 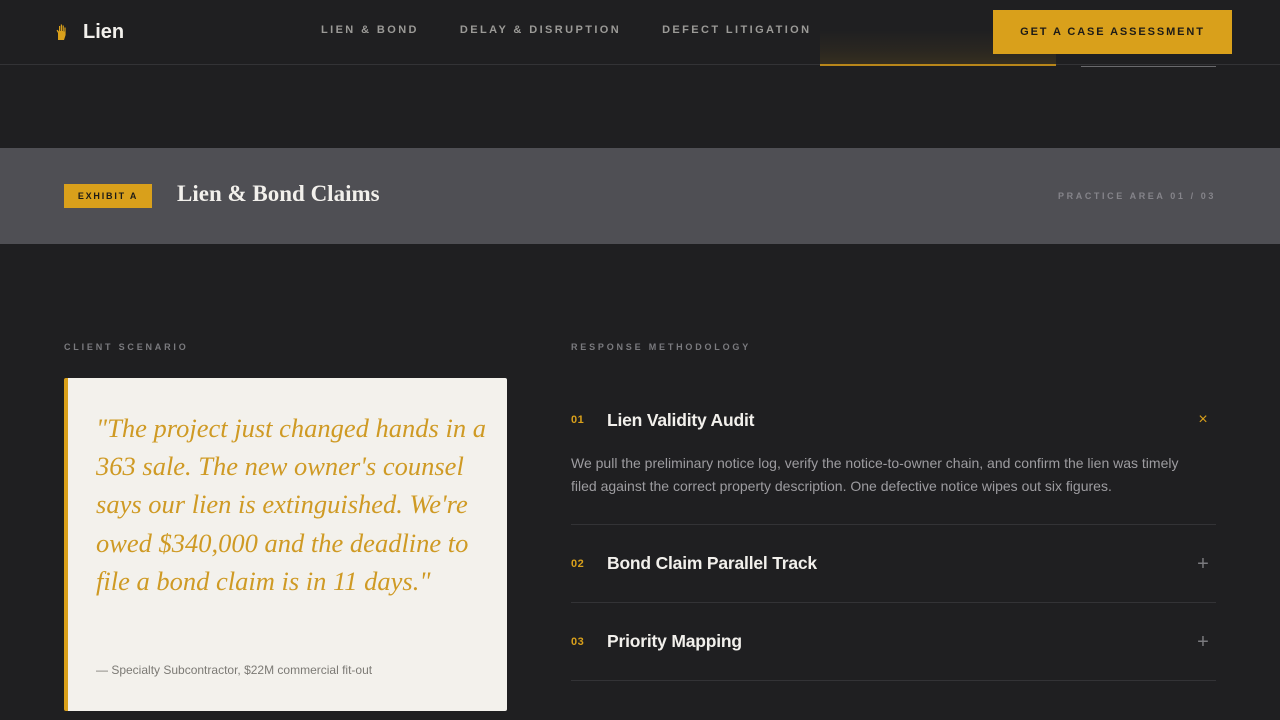 What do you see at coordinates (674, 641) in the screenshot?
I see `step-title: Priority Mapping` at bounding box center [674, 641].